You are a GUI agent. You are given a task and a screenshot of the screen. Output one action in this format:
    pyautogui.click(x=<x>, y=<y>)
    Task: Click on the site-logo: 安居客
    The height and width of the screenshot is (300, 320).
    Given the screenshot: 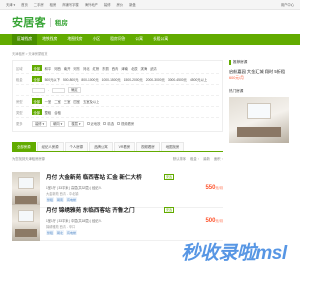 What is the action you would take?
    pyautogui.click(x=29, y=22)
    